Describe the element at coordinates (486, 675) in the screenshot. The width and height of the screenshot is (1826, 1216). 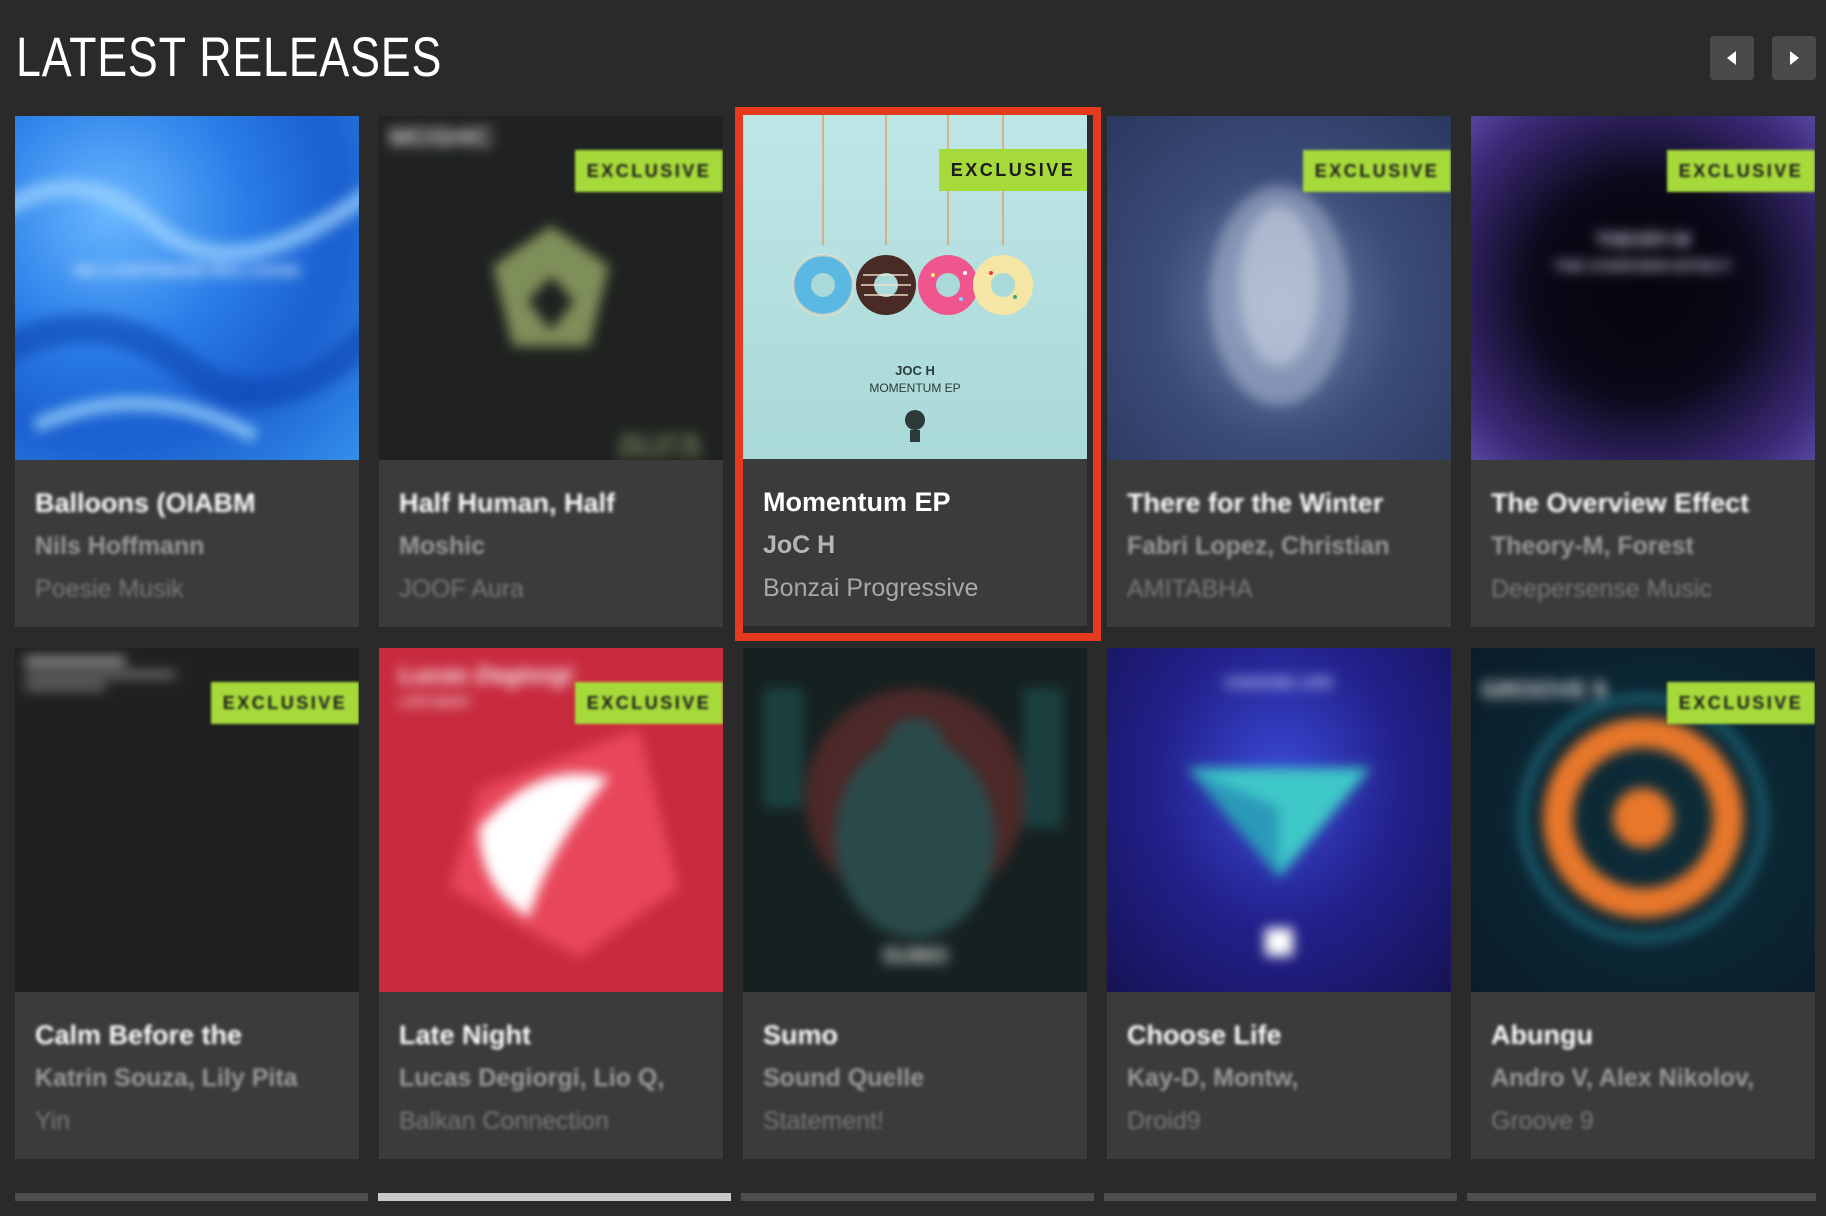
I see `svg-text: Lucas Degiorgi` at that location.